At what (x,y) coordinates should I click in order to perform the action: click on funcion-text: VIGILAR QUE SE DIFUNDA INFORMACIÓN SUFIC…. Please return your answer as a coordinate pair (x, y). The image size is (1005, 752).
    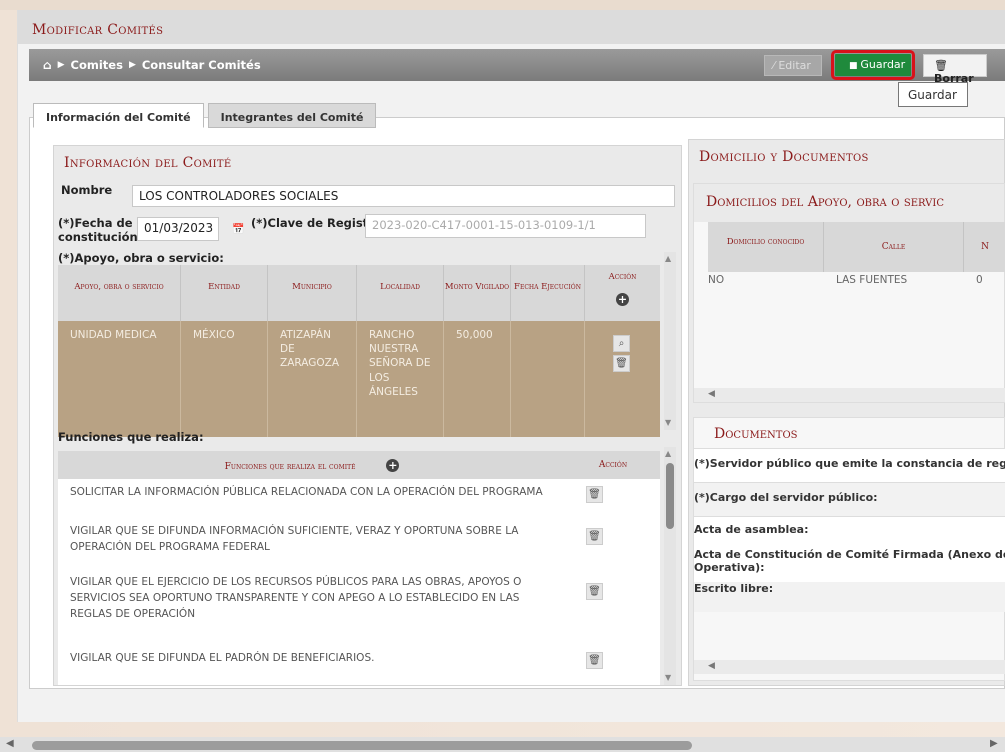
    Looking at the image, I should click on (294, 539).